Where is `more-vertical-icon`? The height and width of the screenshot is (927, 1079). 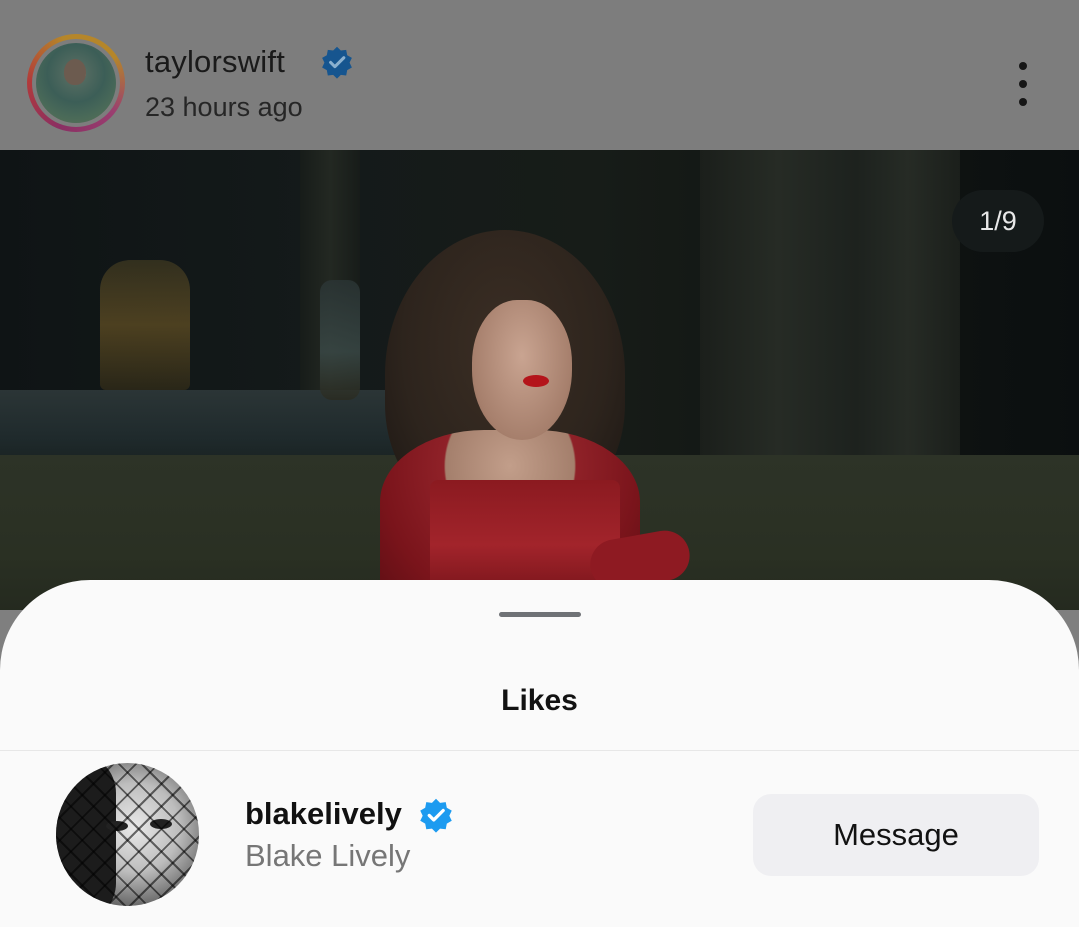 more-vertical-icon is located at coordinates (1023, 84).